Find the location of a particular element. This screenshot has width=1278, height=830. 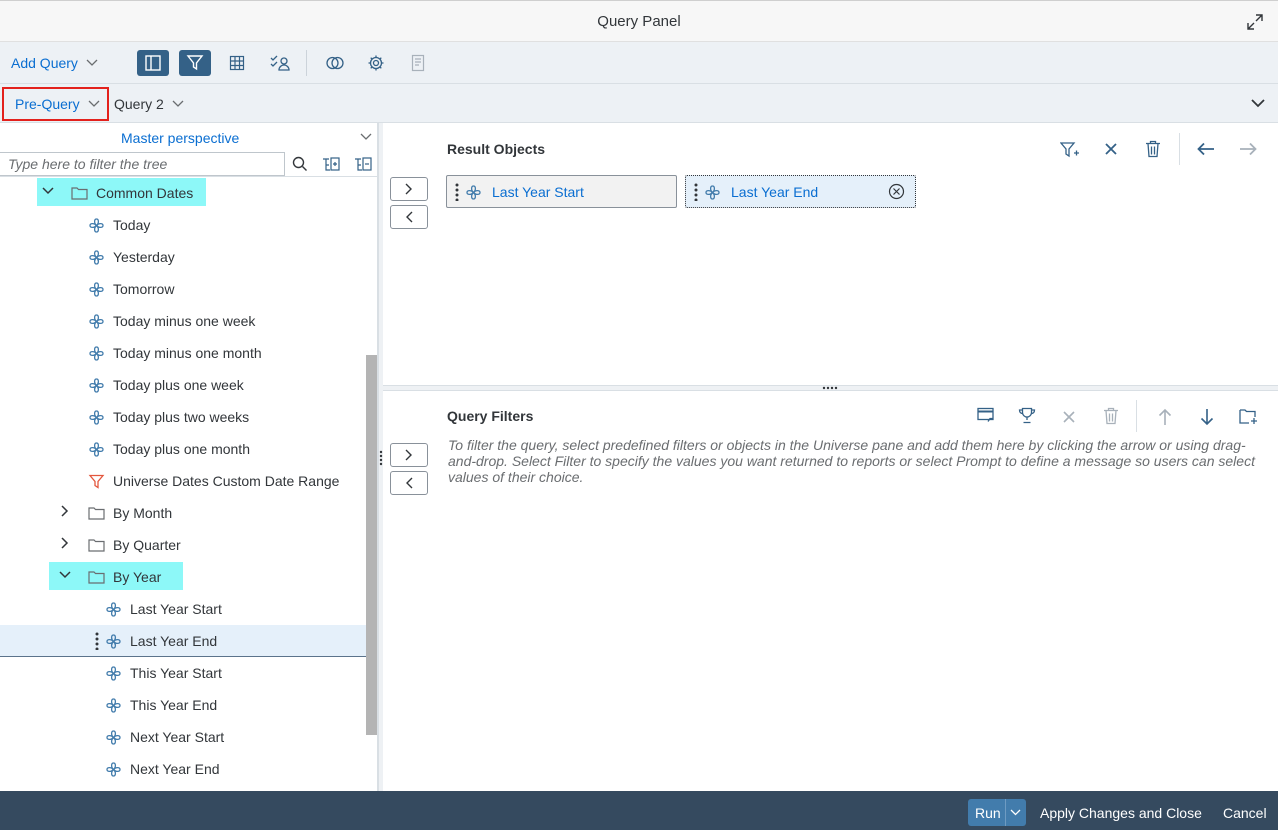

tree-item-today-plus-one-month: Today plus one month is located at coordinates (183, 450).